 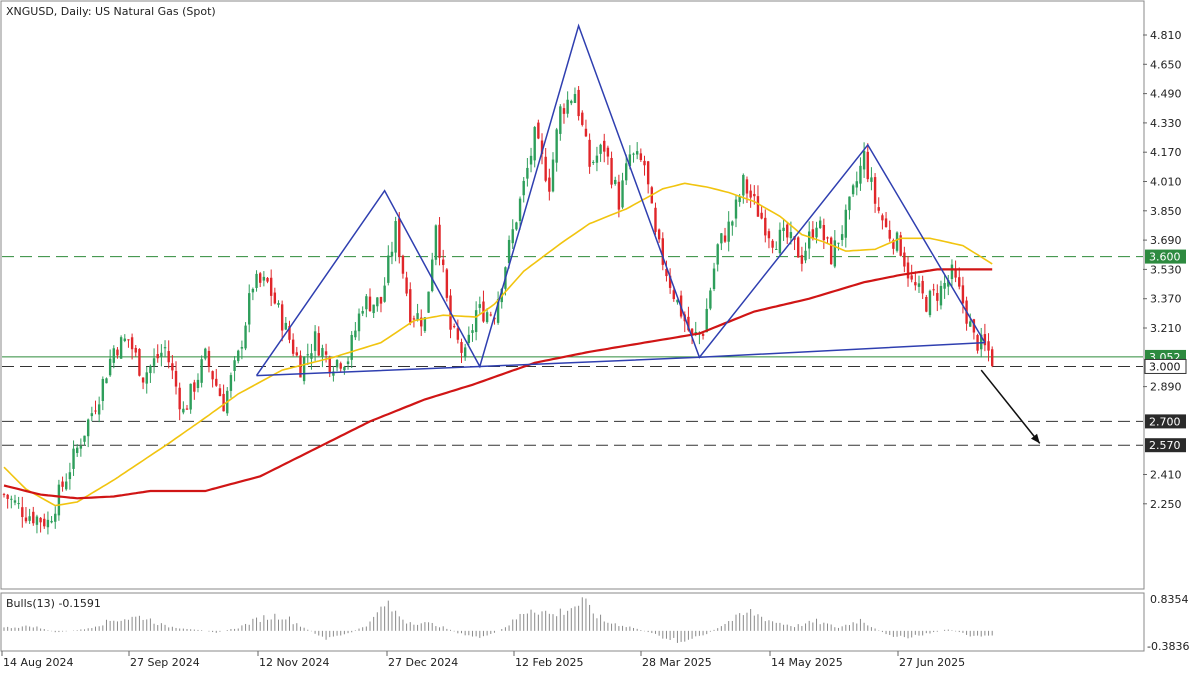 I want to click on x-tick-label: 14 Aug 2024, so click(x=38, y=662).